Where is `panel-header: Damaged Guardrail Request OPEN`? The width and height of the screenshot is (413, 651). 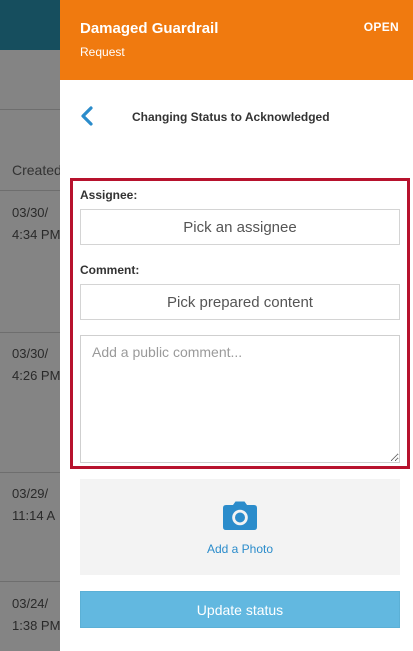 panel-header: Damaged Guardrail Request OPEN is located at coordinates (236, 40).